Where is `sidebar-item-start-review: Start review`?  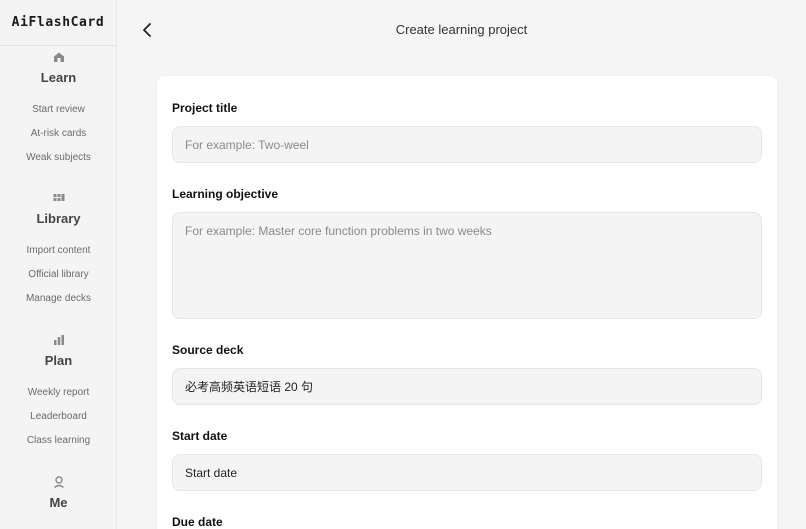
sidebar-item-start-review: Start review is located at coordinates (58, 110).